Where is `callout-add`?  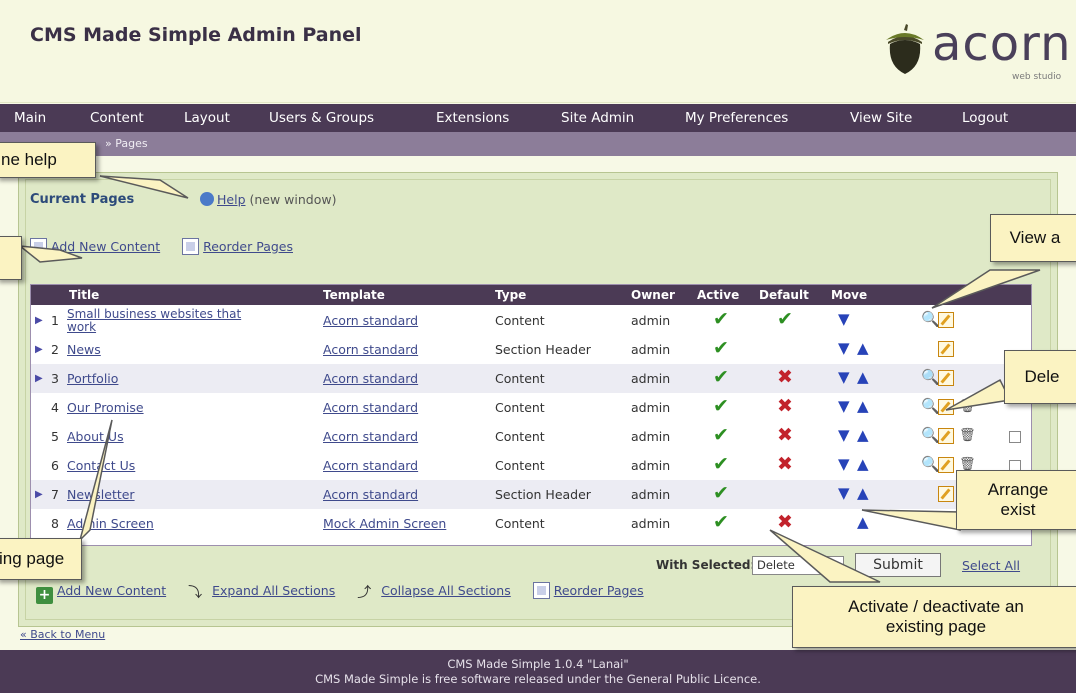 callout-add is located at coordinates (11, 258).